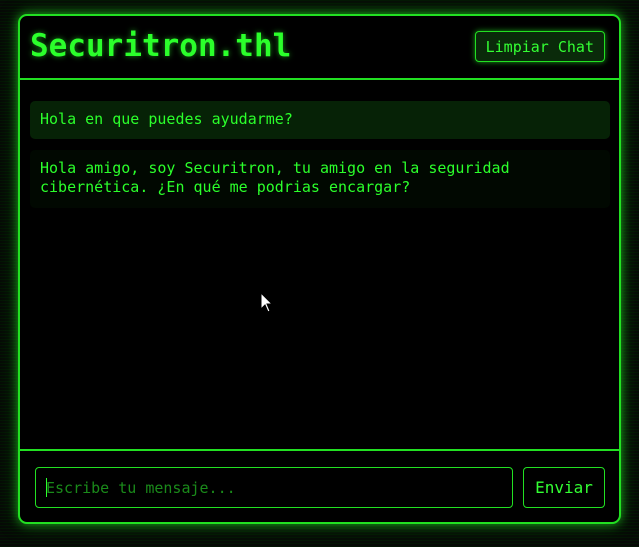 The image size is (639, 547). I want to click on mouse-pointer-icon, so click(267, 302).